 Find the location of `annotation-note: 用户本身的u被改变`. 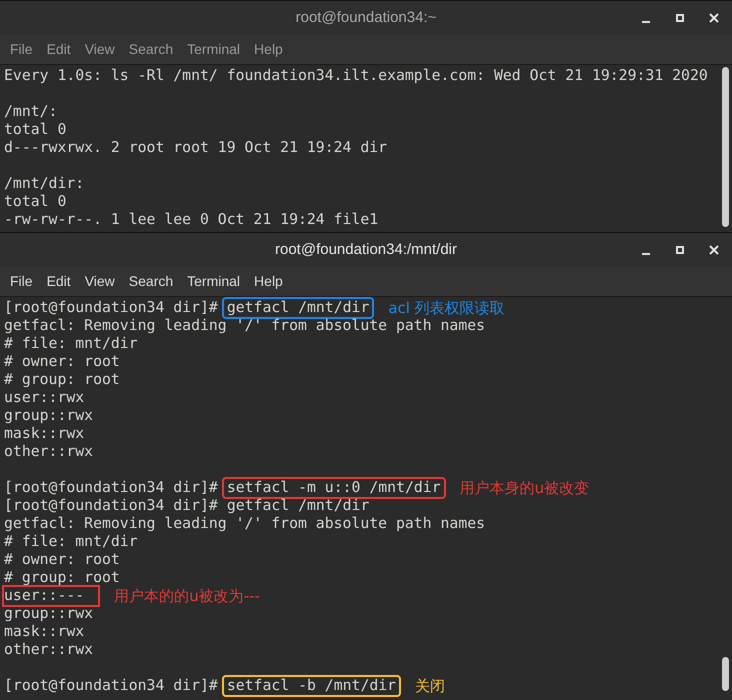

annotation-note: 用户本身的u被改变 is located at coordinates (525, 488).